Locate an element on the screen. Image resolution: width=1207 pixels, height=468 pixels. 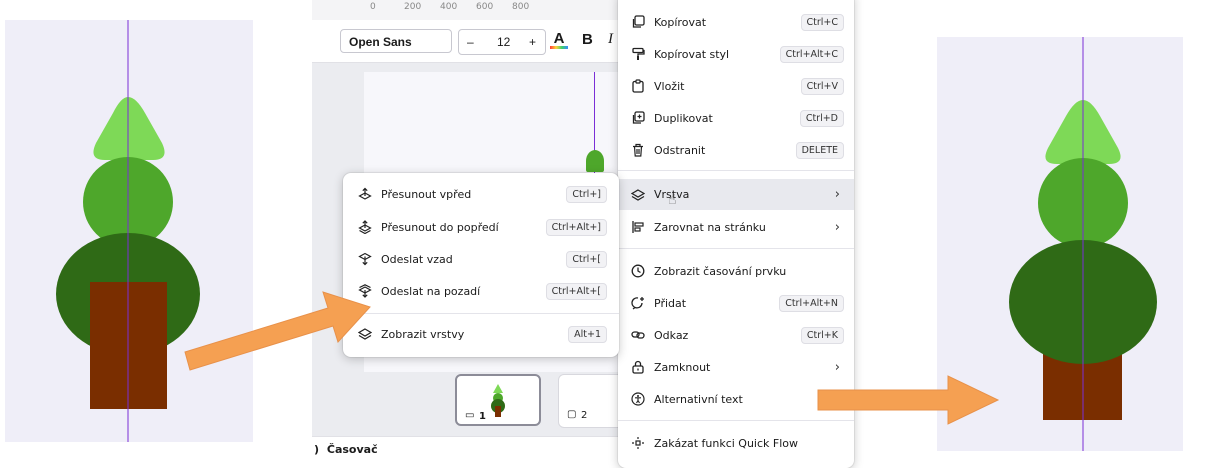
paint-roller-icon is located at coordinates (638, 54).